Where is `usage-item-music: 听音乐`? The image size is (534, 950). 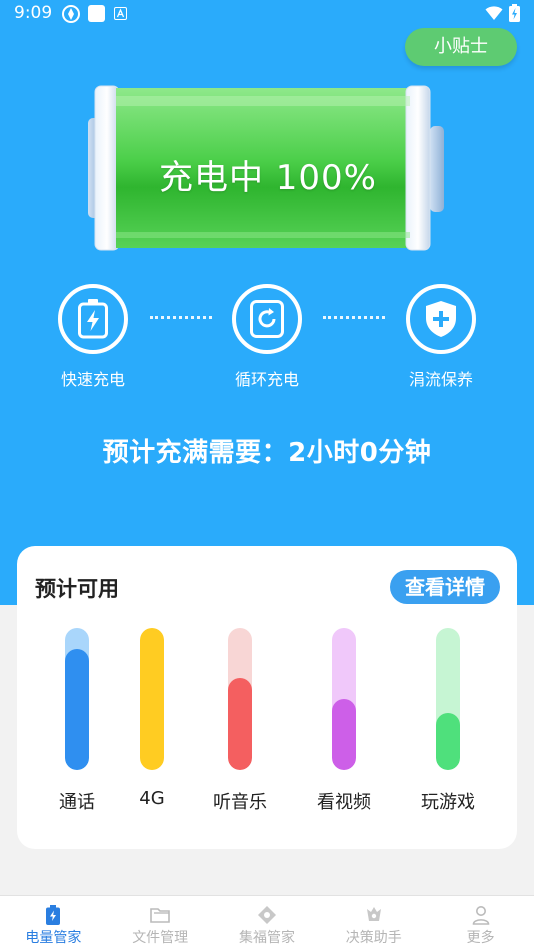 usage-item-music: 听音乐 is located at coordinates (240, 721).